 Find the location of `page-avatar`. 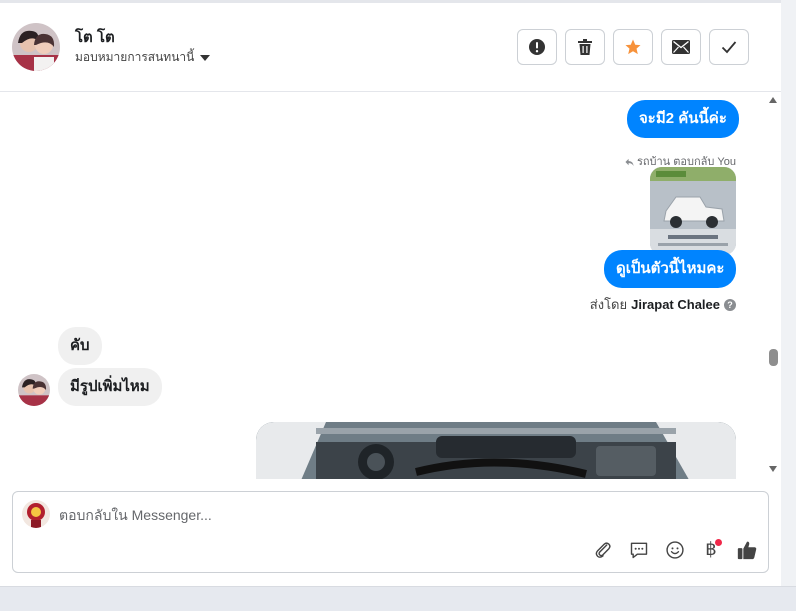

page-avatar is located at coordinates (36, 514).